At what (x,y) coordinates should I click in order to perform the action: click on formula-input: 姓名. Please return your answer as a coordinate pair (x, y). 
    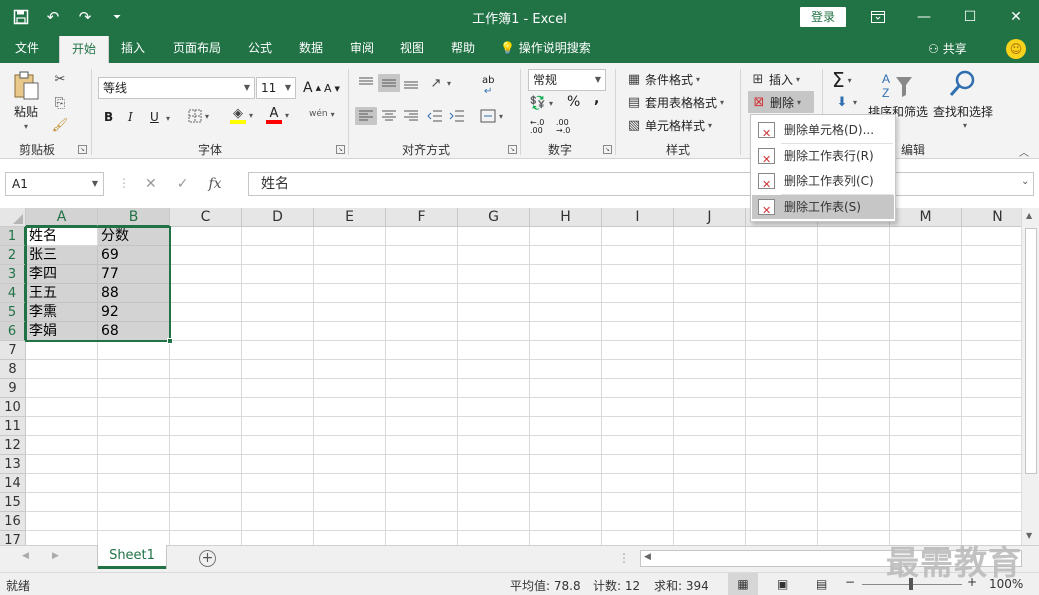
    Looking at the image, I should click on (641, 184).